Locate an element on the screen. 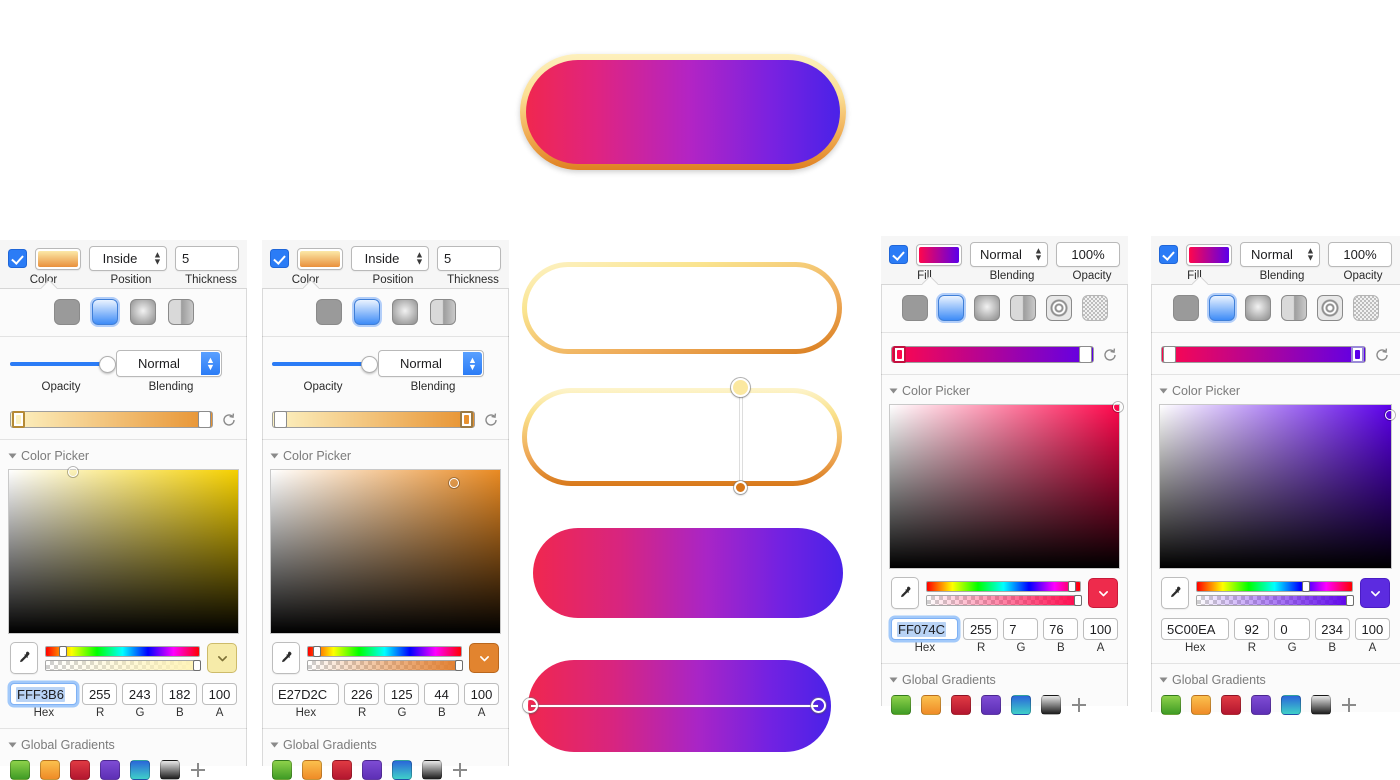 This screenshot has height=780, width=1400. g-field: 243 is located at coordinates (140, 694).